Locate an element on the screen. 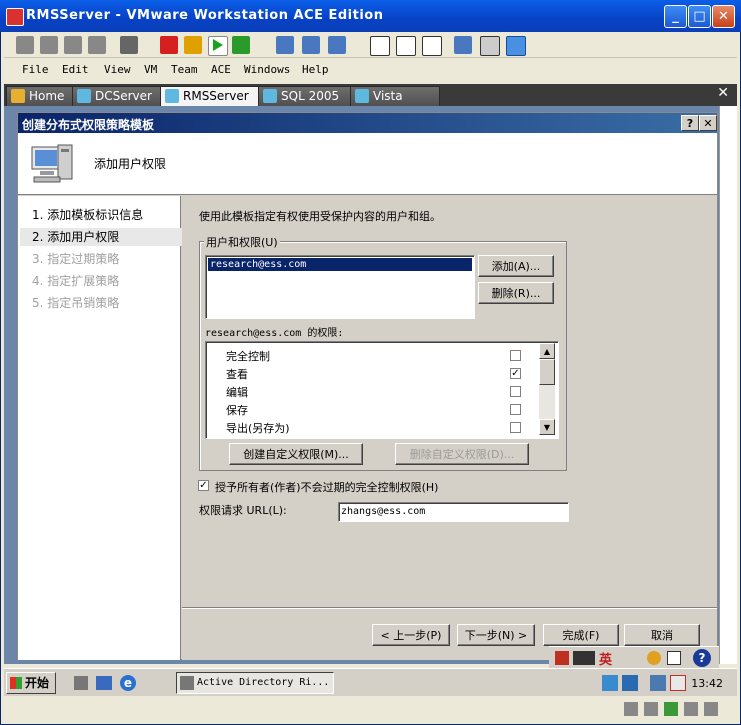  status-hdd-icon is located at coordinates (631, 709).